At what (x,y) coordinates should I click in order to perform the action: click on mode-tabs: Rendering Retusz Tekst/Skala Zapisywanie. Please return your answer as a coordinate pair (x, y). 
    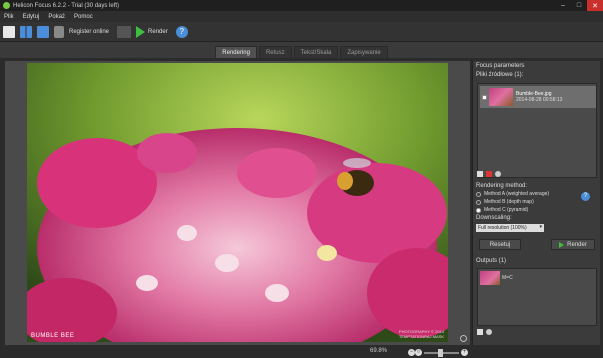
    Looking at the image, I should click on (301, 50).